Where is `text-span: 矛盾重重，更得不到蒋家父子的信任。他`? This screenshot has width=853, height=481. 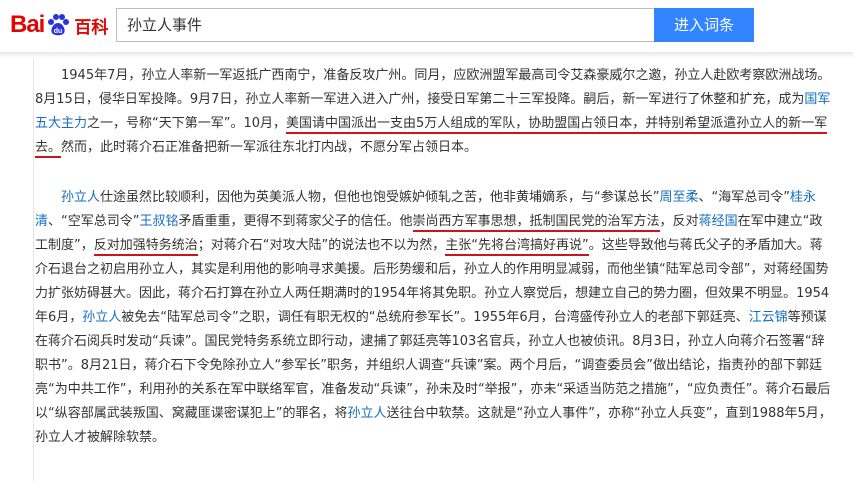
text-span: 矛盾重重，更得不到蒋家父子的信任。他 is located at coordinates (295, 221).